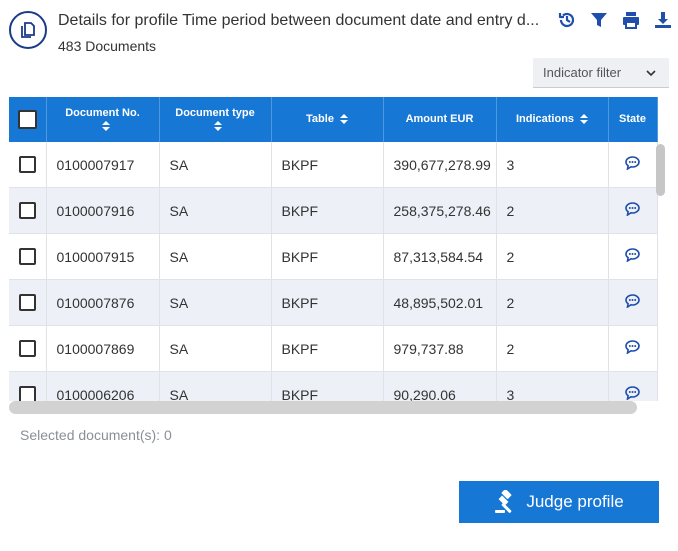 Image resolution: width=678 pixels, height=551 pixels. Describe the element at coordinates (103, 348) in the screenshot. I see `cell-document-no: 0100007869` at that location.